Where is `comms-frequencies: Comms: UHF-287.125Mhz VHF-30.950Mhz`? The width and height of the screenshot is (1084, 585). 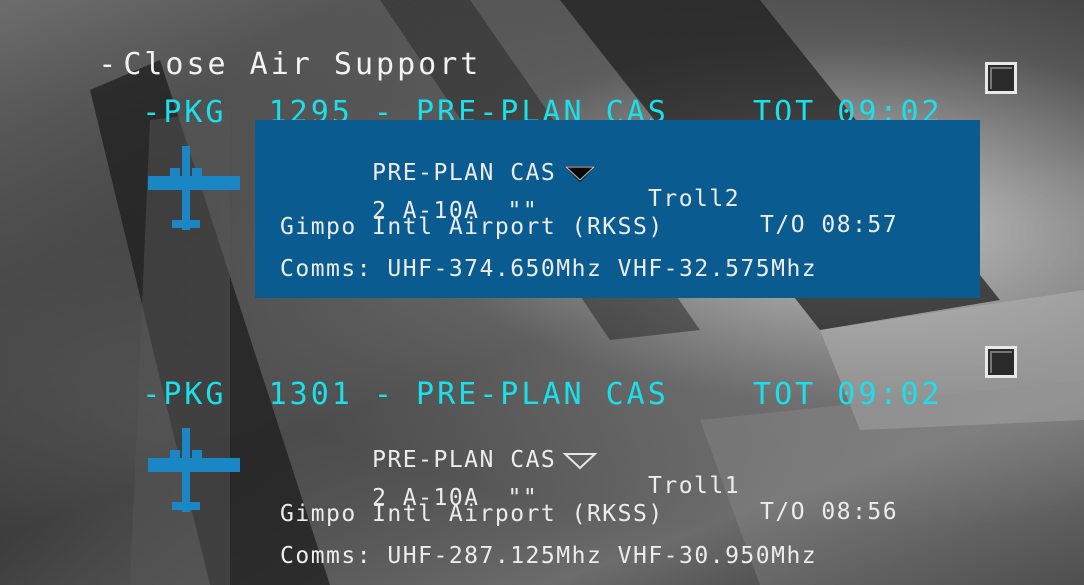 comms-frequencies: Comms: UHF-287.125Mhz VHF-30.950Mhz is located at coordinates (549, 556).